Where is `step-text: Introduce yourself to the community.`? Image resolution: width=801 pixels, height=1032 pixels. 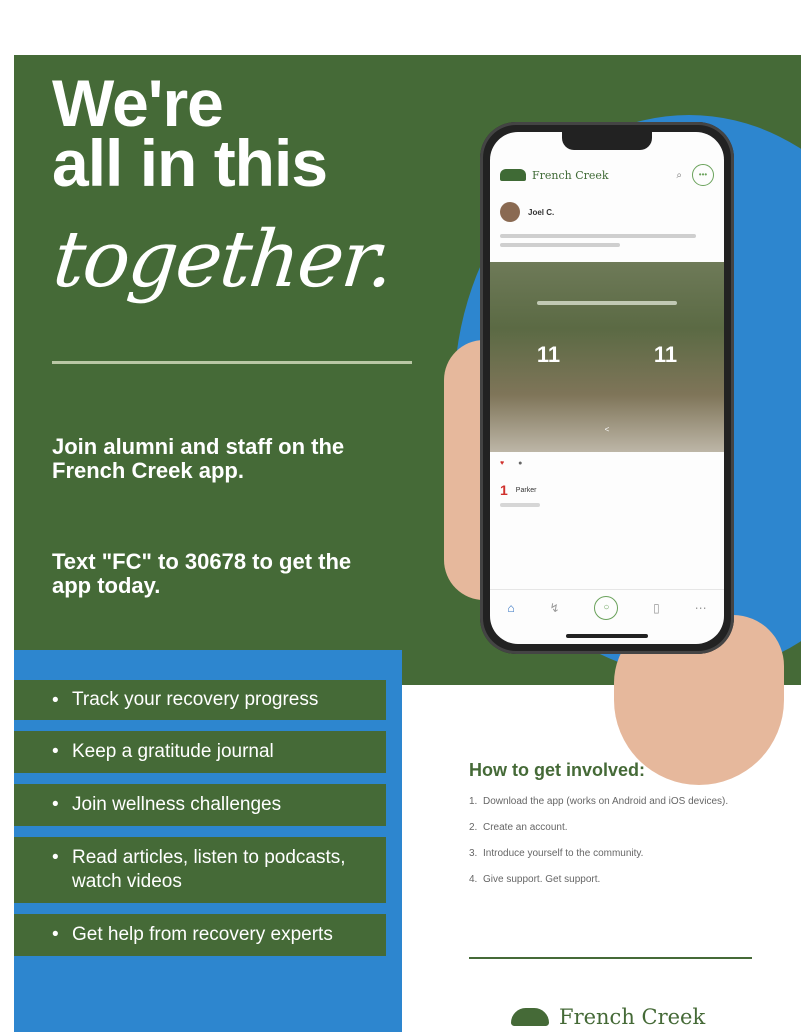 step-text: Introduce yourself to the community. is located at coordinates (563, 853).